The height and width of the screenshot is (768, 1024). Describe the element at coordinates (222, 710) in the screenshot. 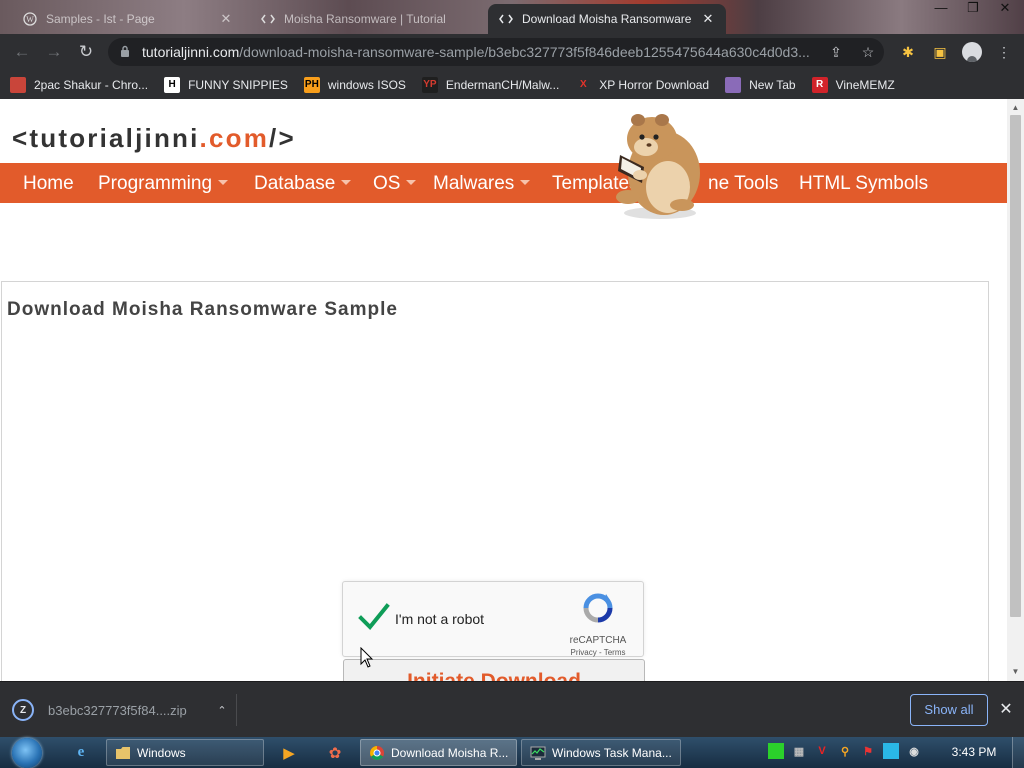

I see `chevron-up-icon: ⌃` at that location.